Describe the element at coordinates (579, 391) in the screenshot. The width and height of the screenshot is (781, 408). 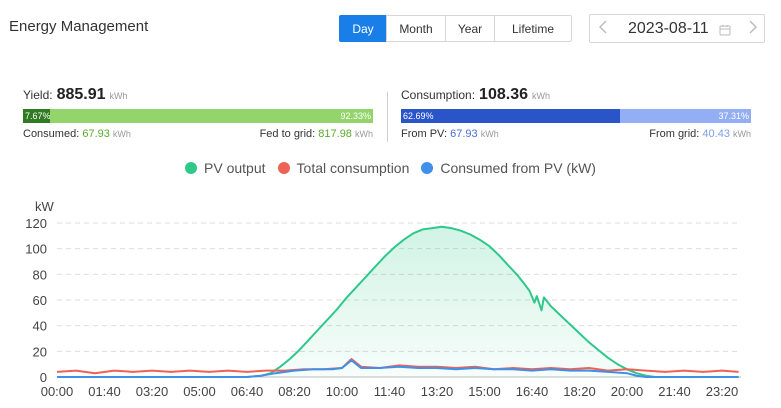
I see `x-tick-label: 18:20` at that location.